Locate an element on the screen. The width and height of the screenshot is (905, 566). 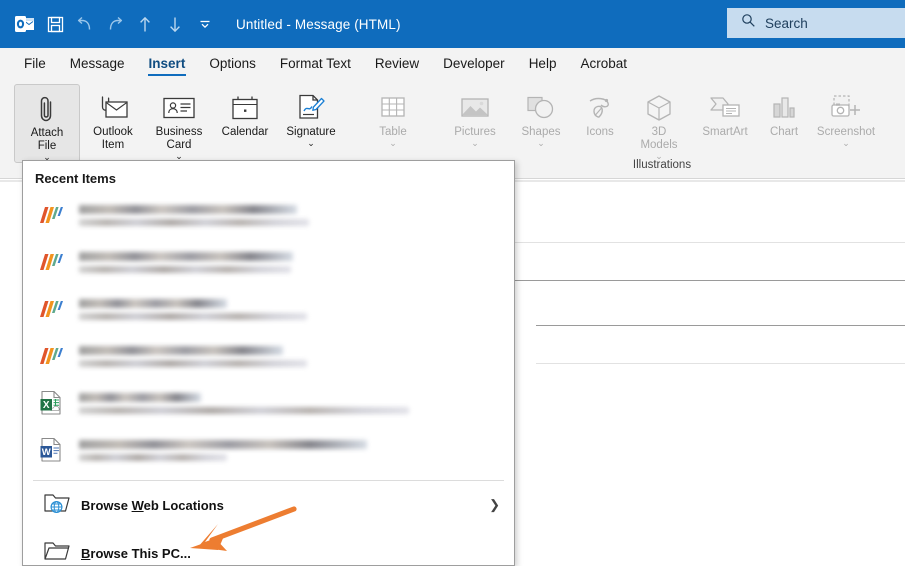
undo-icon is located at coordinates (85, 24).